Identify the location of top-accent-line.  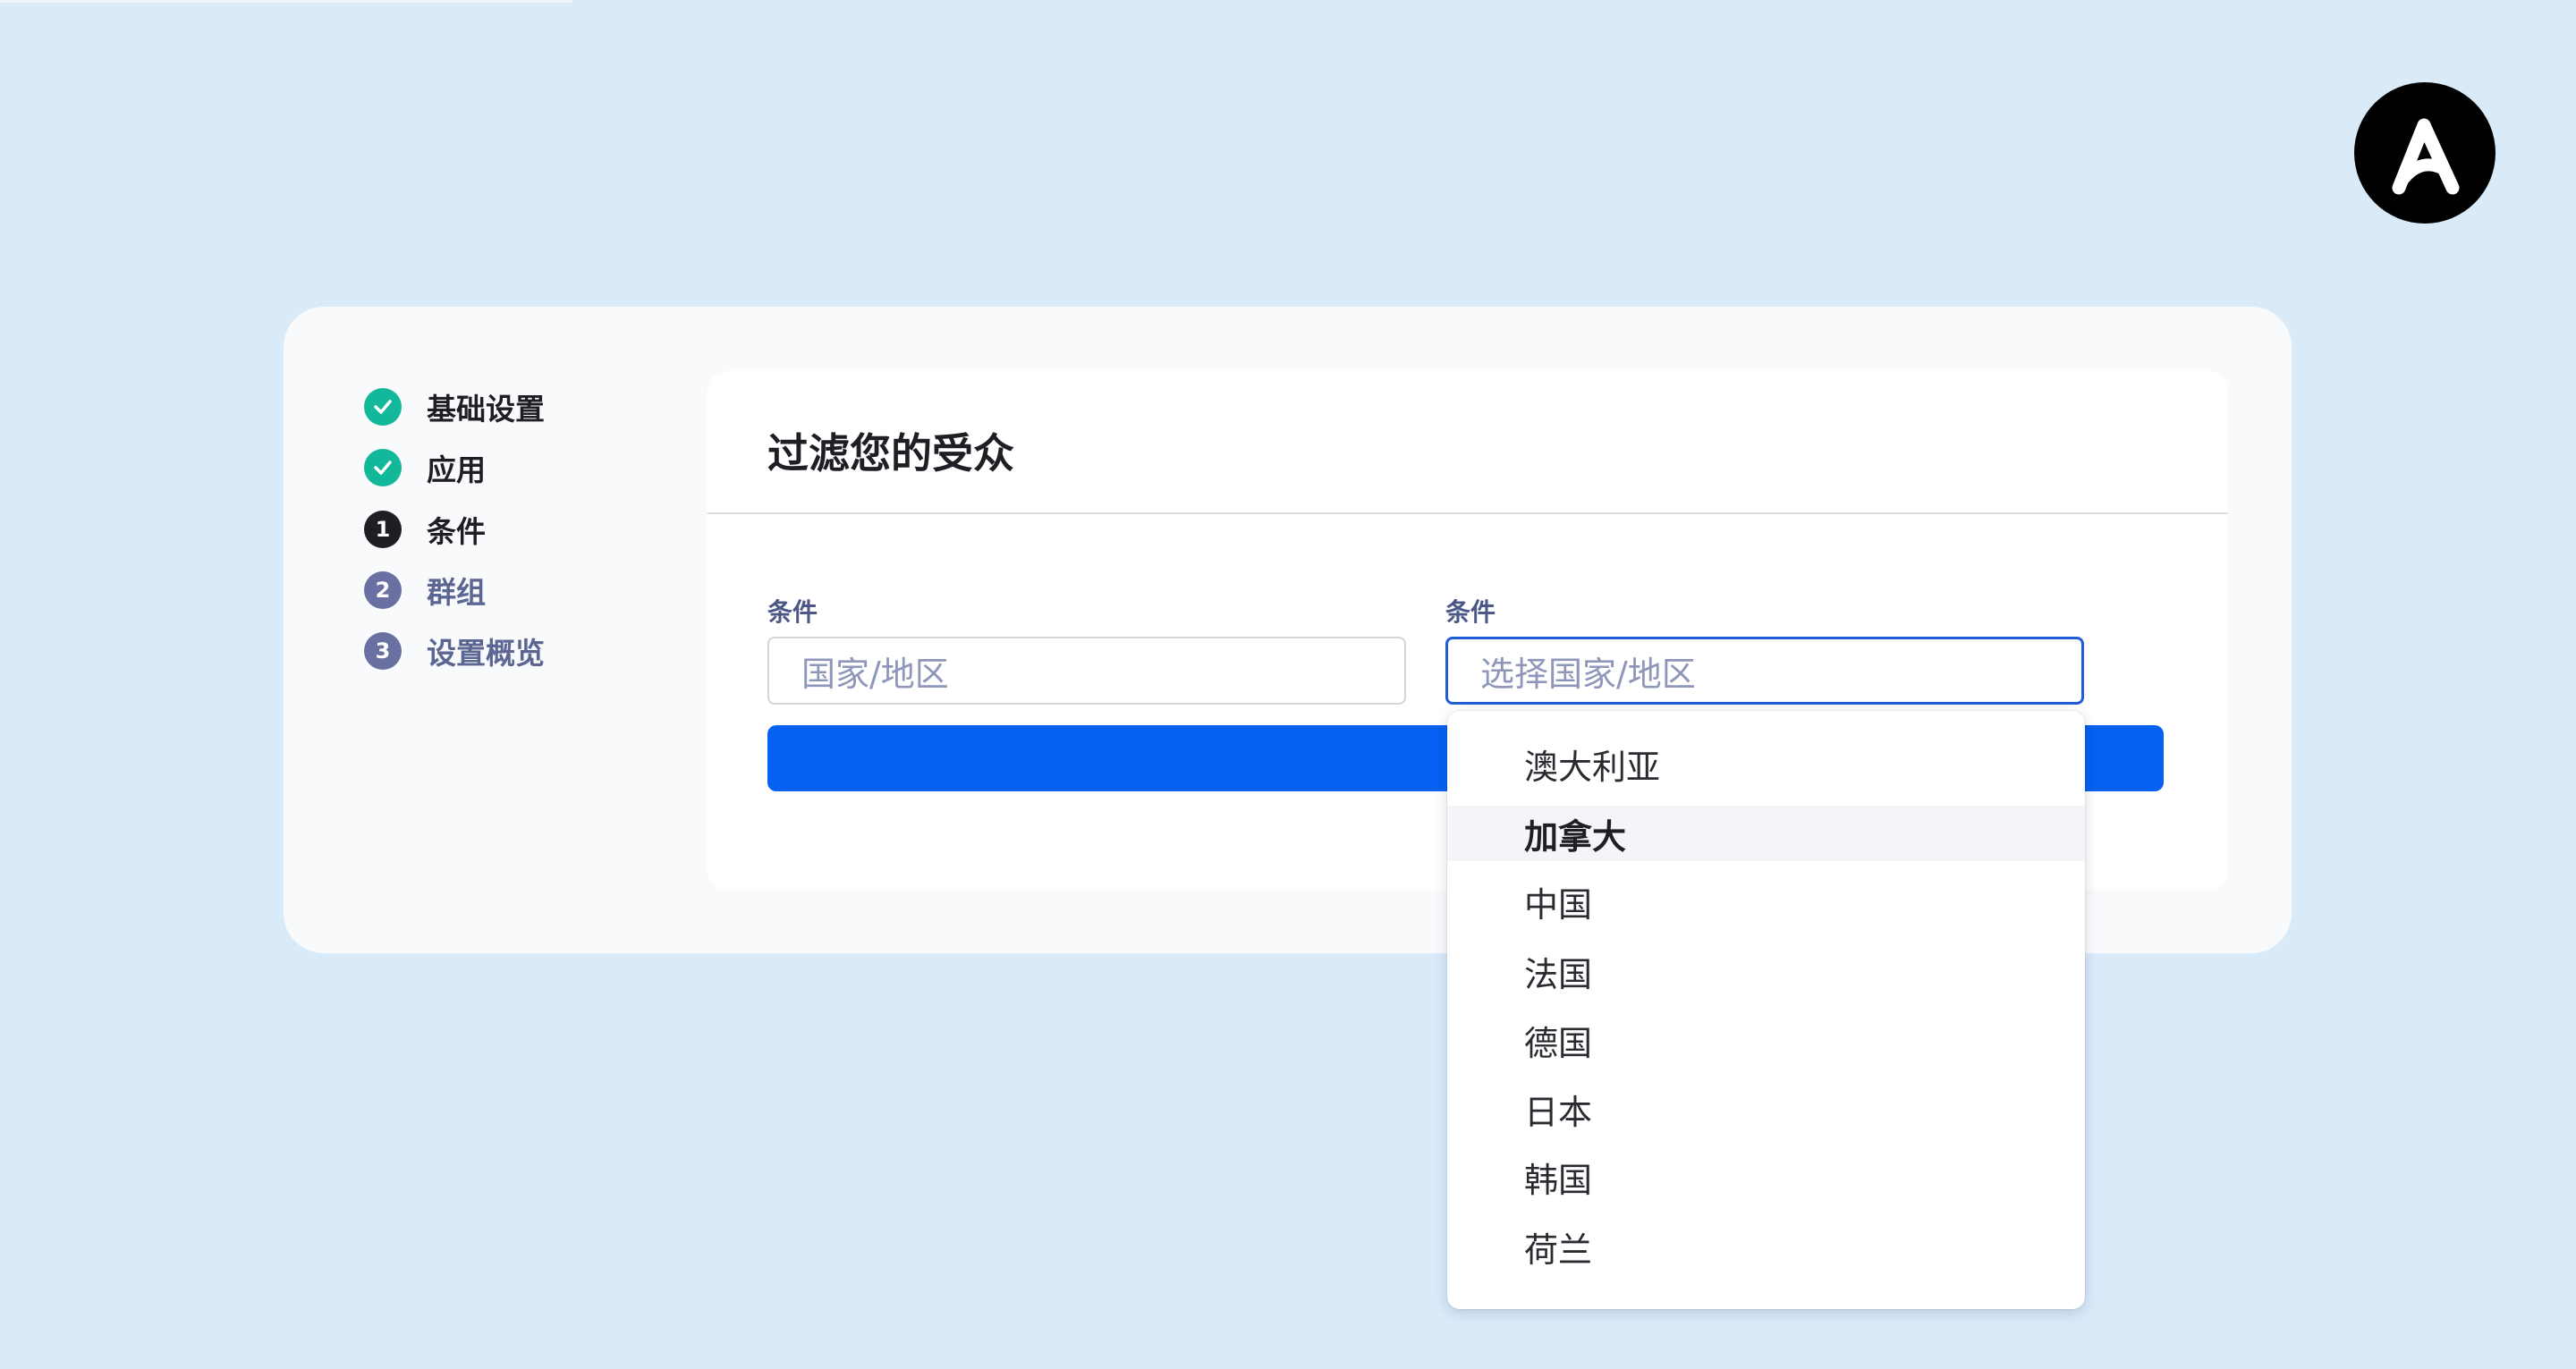
(286, 2).